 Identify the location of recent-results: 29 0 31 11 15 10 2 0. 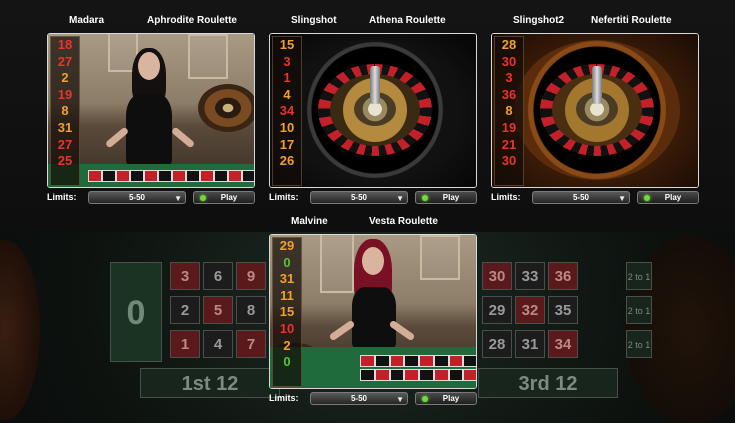
(287, 312).